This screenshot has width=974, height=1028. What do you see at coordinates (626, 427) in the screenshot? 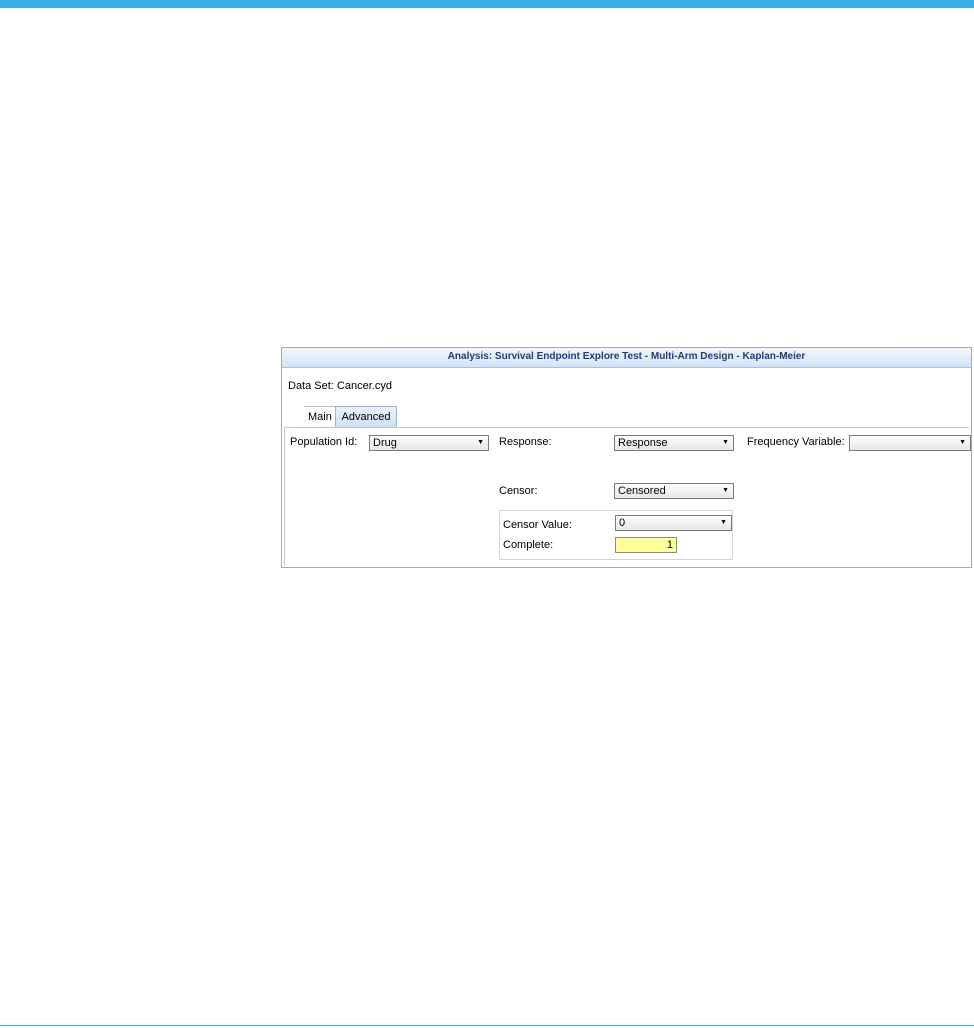
I see `tab-divider` at bounding box center [626, 427].